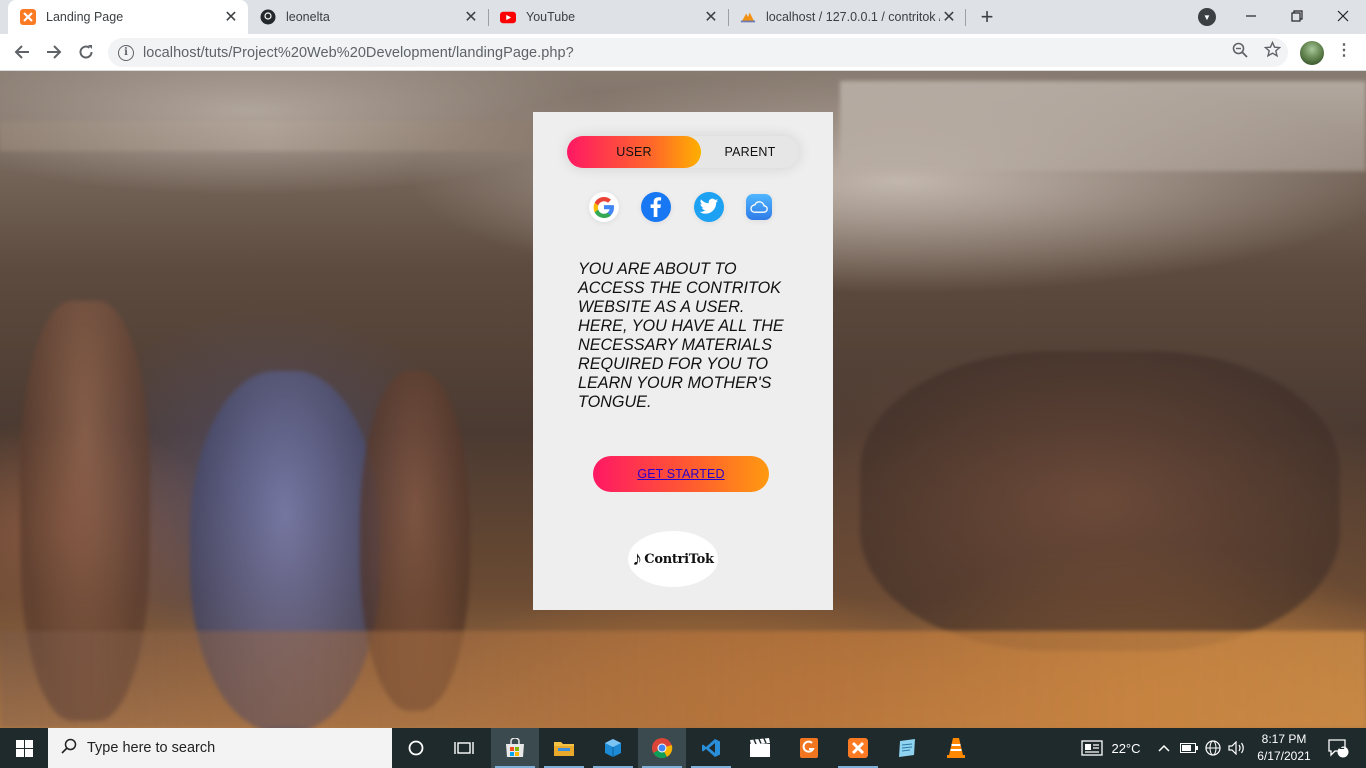 This screenshot has height=768, width=1366. What do you see at coordinates (965, 17) in the screenshot?
I see `tab-separator` at bounding box center [965, 17].